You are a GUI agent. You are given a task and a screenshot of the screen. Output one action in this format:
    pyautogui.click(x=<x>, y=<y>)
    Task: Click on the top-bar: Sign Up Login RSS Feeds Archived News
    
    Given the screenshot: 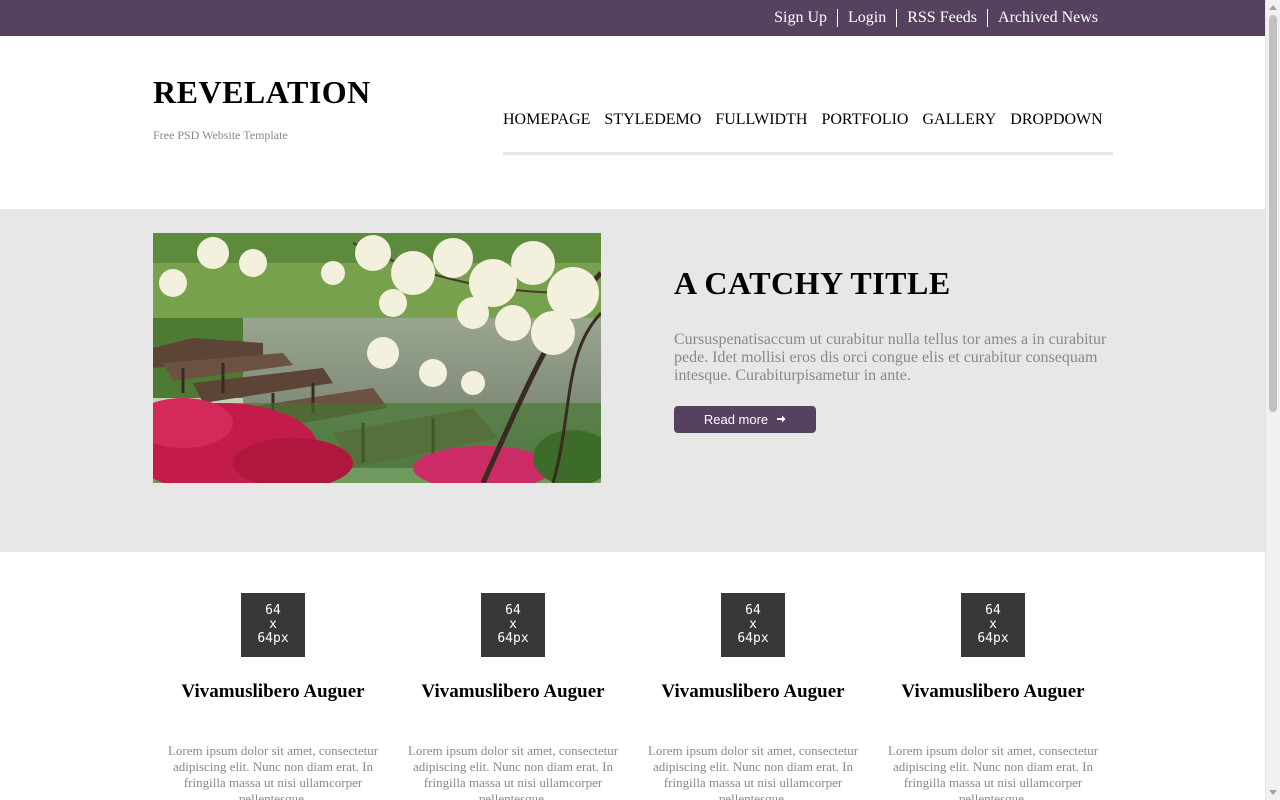 What is the action you would take?
    pyautogui.click(x=632, y=18)
    